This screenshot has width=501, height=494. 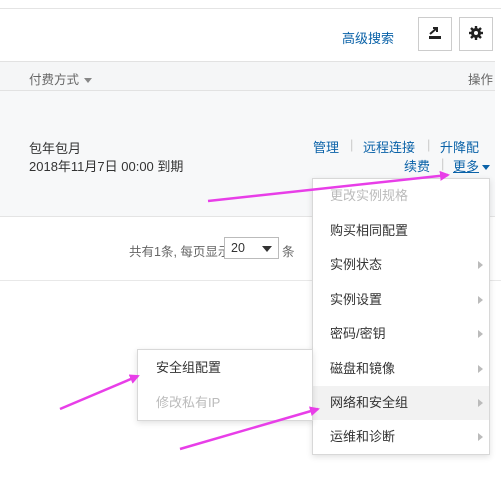 What do you see at coordinates (225, 403) in the screenshot?
I see `submenu-item-modify-private-ip: 修改私有IP` at bounding box center [225, 403].